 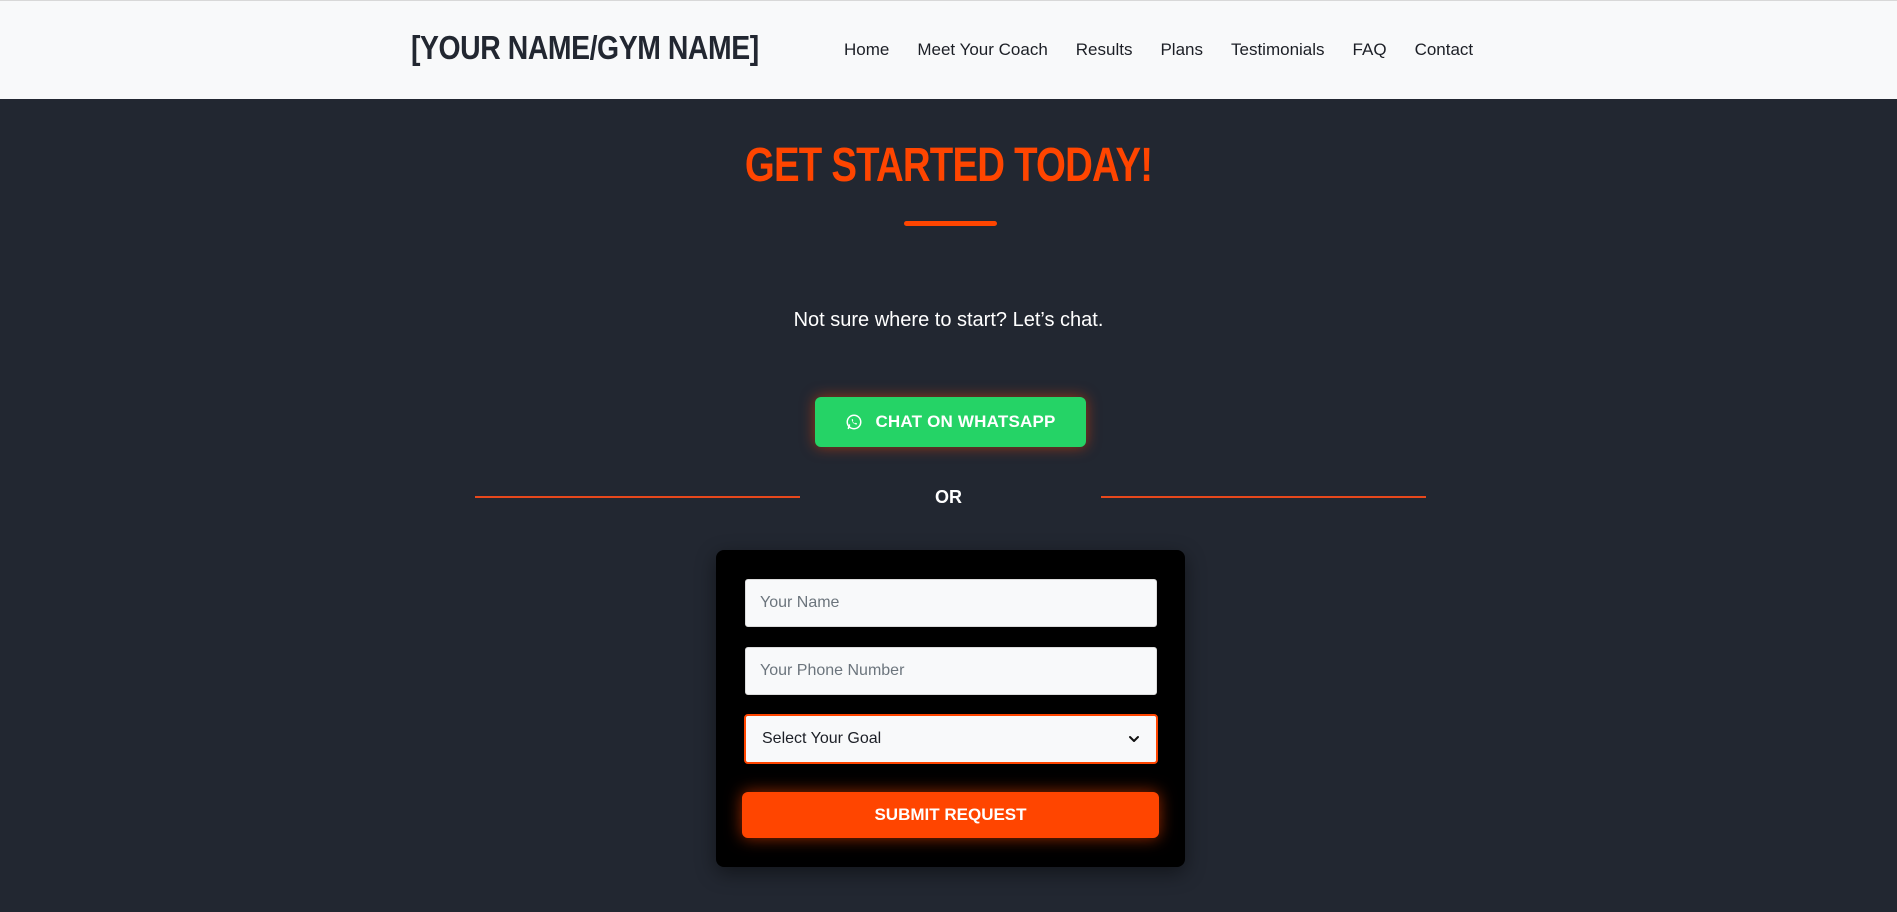 I want to click on submit-request-button: SUBMIT REQUEST, so click(x=950, y=815).